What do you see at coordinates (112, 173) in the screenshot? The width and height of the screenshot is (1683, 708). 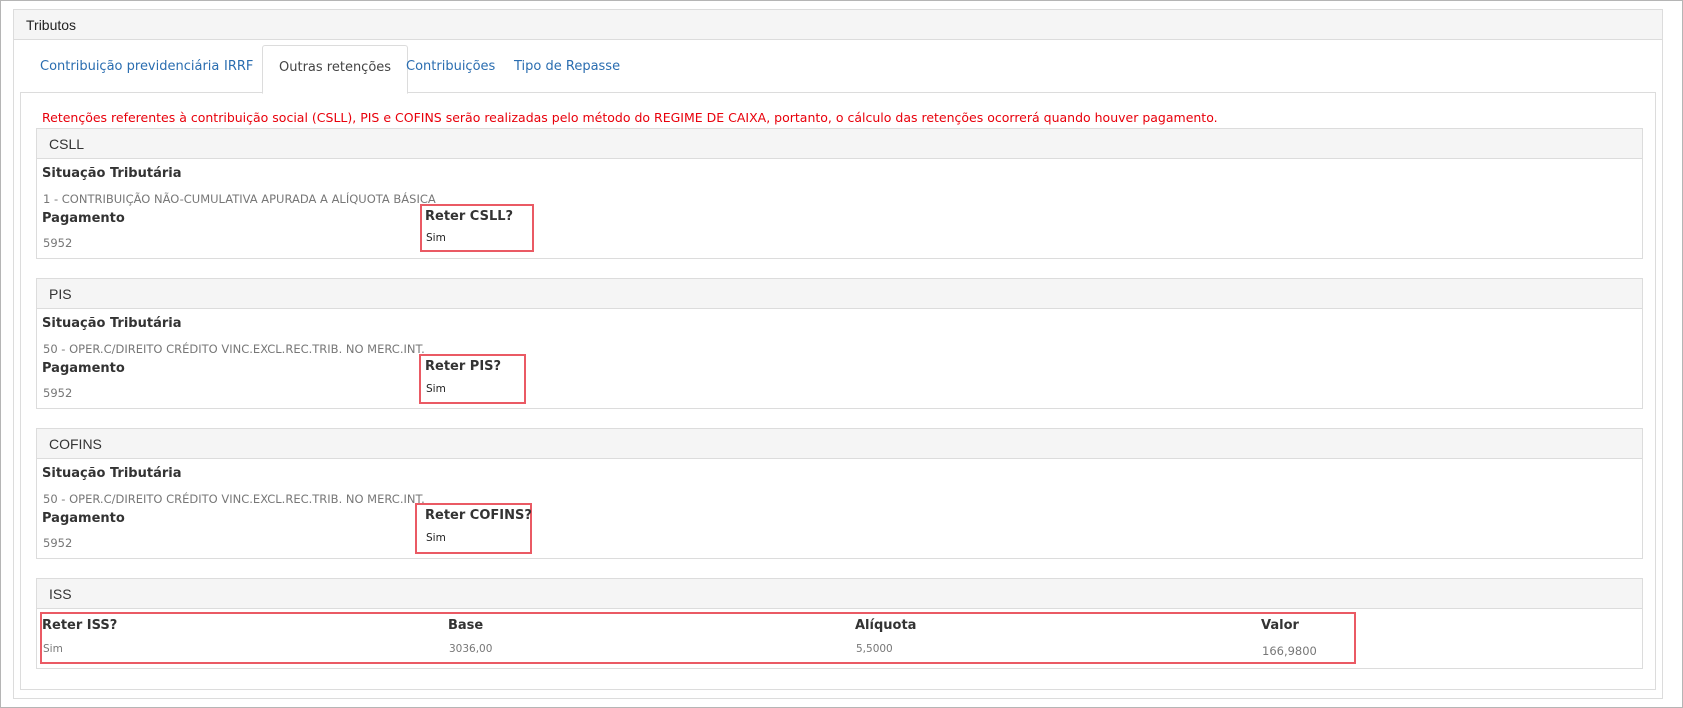 I see `csll-situacao-label: Situação Tributária` at bounding box center [112, 173].